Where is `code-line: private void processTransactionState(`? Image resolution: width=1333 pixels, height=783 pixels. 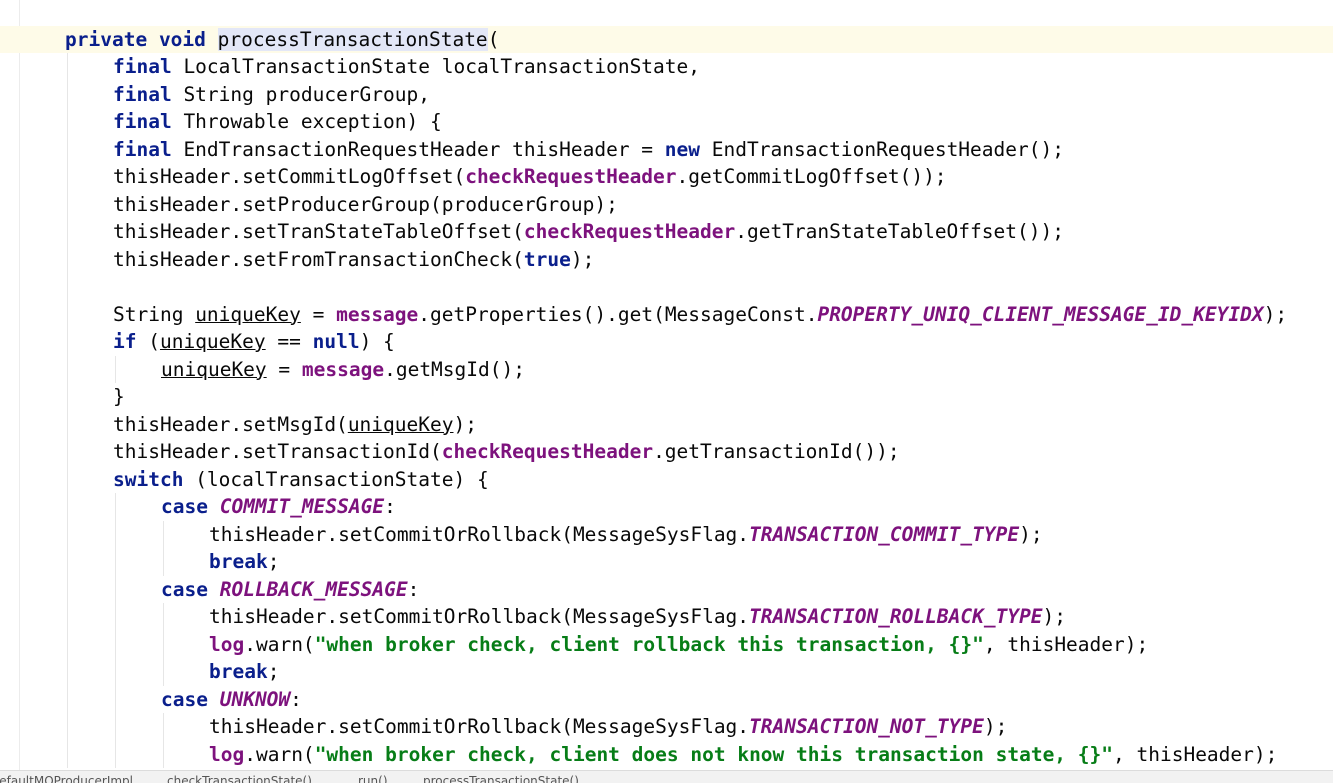
code-line: private void processTransactionState( is located at coordinates (666, 39).